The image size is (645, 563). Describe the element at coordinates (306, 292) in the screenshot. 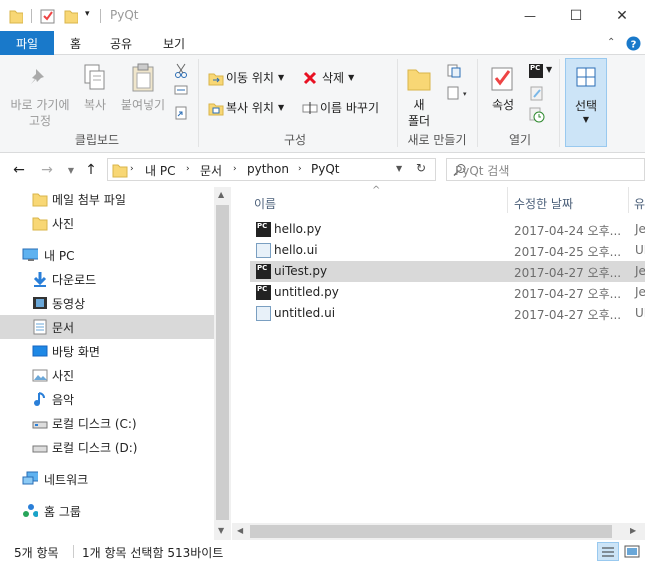

I see `file-name: untitled.py` at that location.